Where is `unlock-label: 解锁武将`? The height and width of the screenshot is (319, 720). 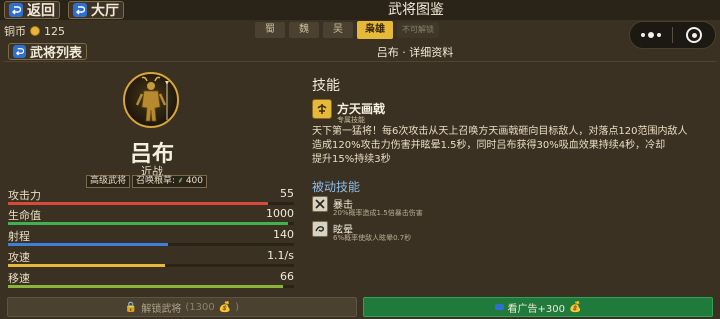 unlock-label: 解锁武将 is located at coordinates (161, 309).